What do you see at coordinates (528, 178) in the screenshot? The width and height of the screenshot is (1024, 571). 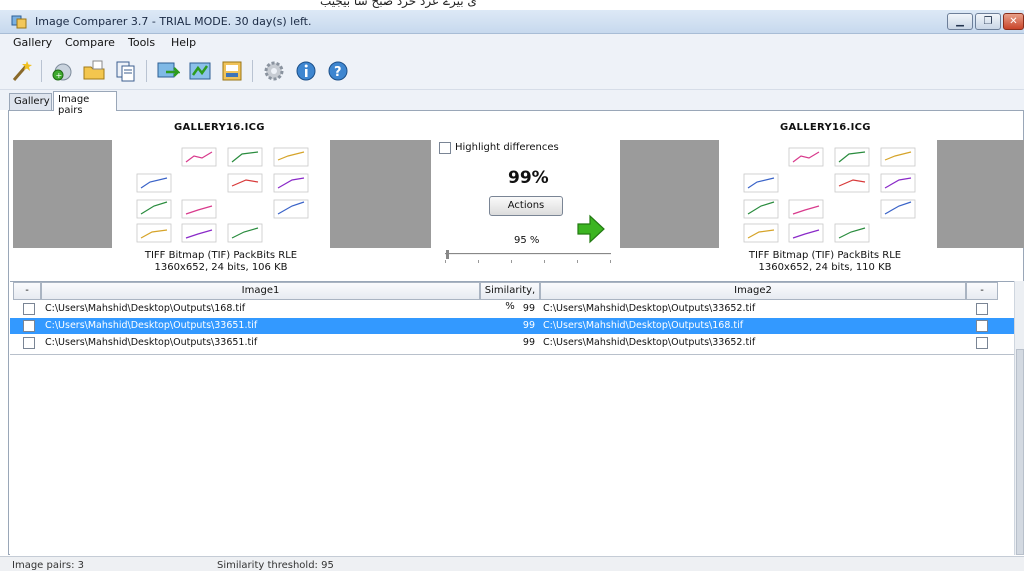 I see `similarity-percent: 99%` at bounding box center [528, 178].